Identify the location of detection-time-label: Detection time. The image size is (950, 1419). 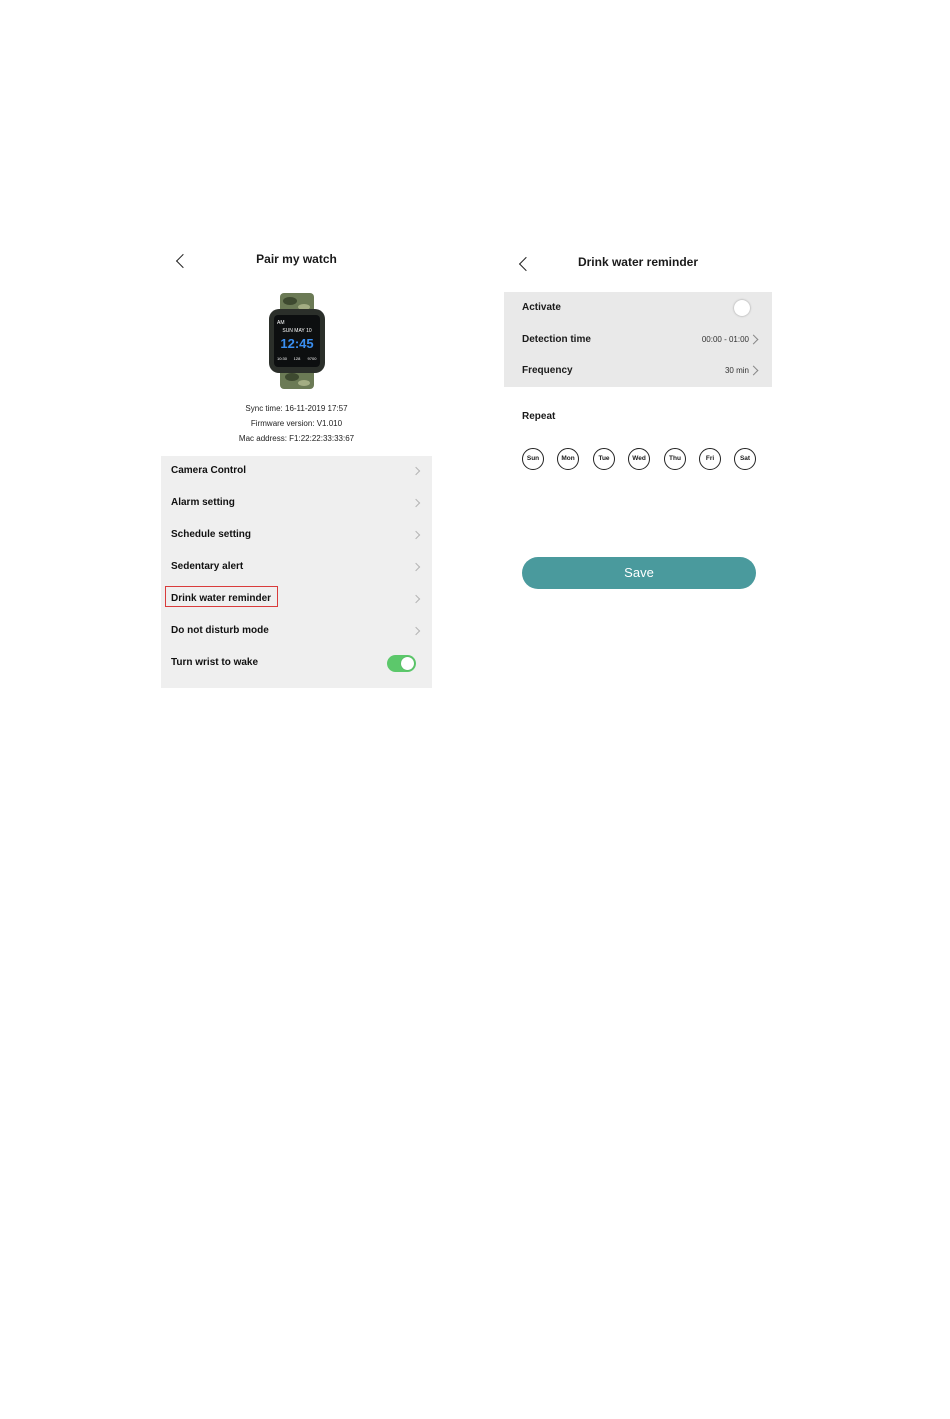
(556, 339).